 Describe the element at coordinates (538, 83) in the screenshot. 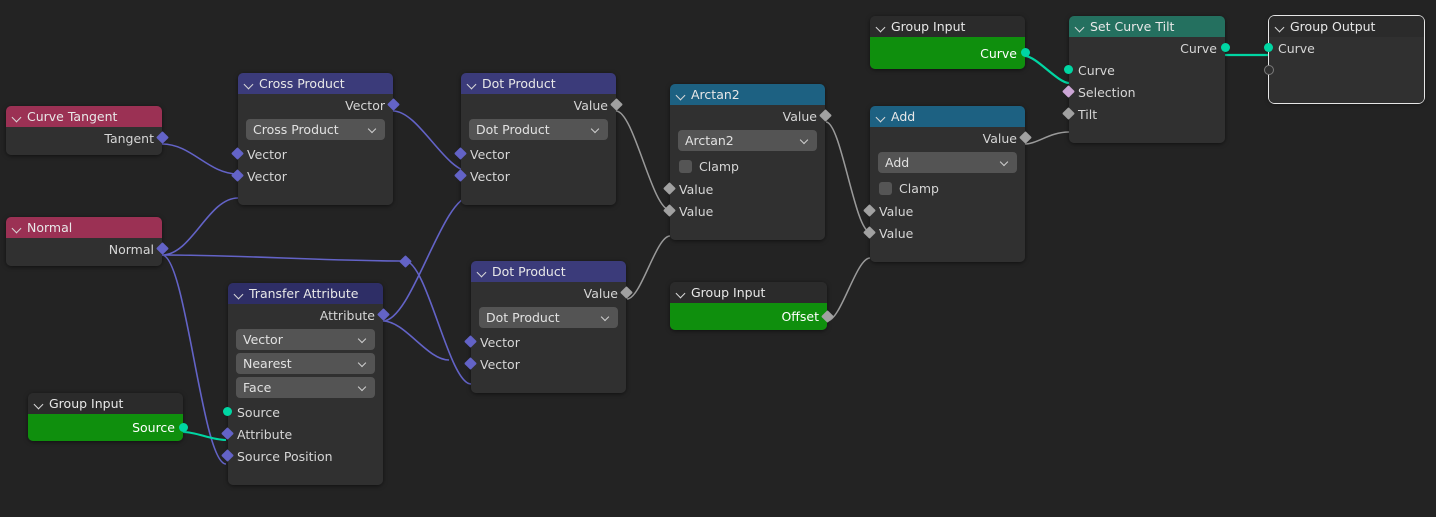

I see `node-header-dot-product-top: Dot Product` at that location.